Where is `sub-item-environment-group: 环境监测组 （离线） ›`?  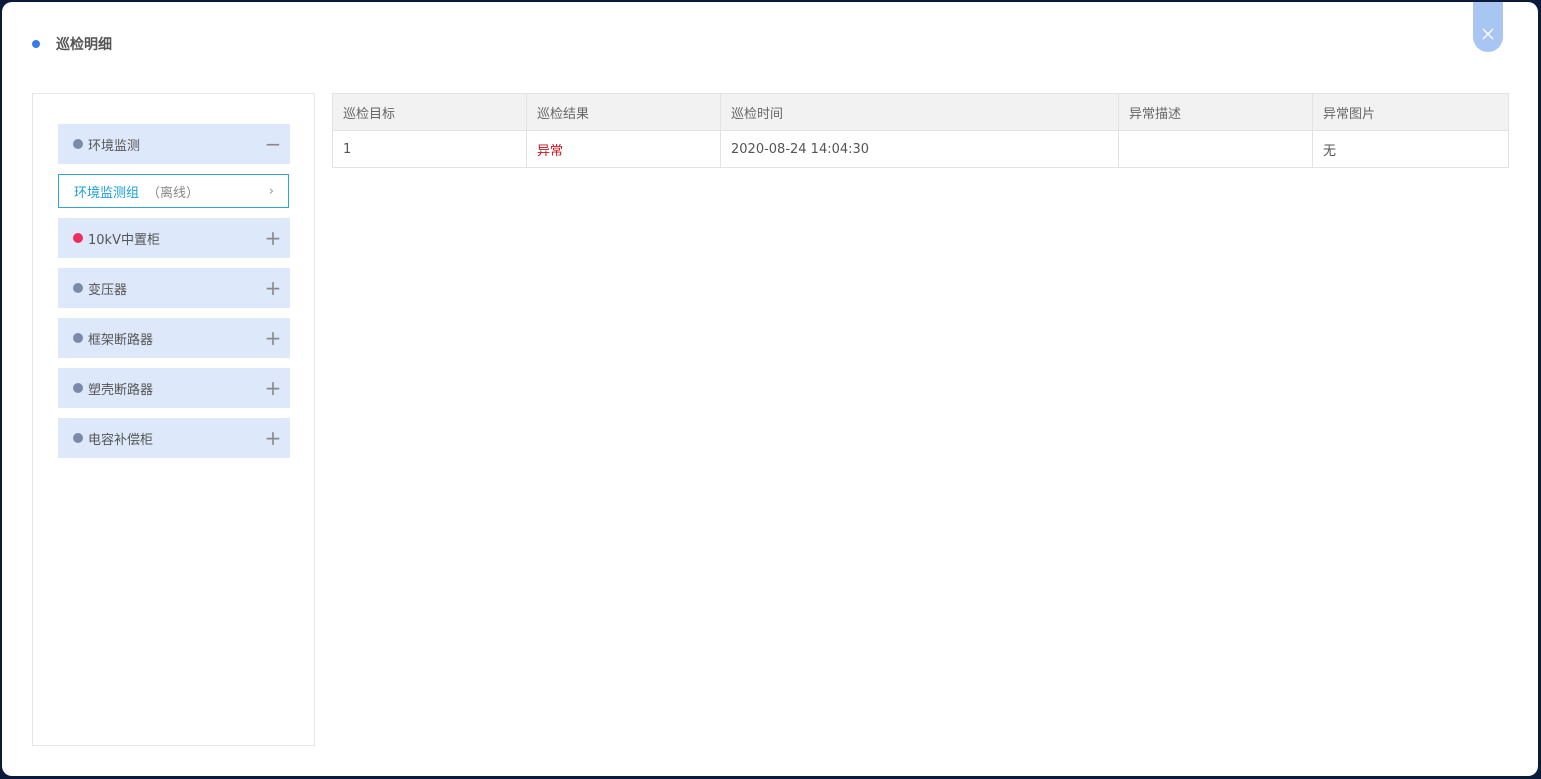
sub-item-environment-group: 环境监测组 （离线） › is located at coordinates (173, 191).